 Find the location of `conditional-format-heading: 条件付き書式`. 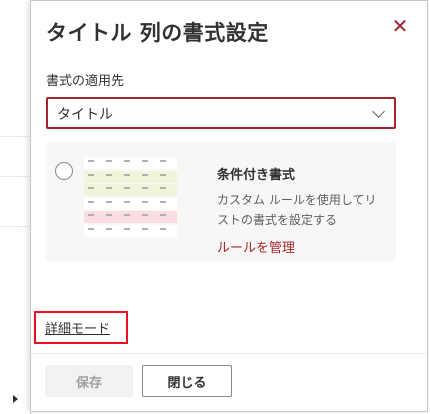

conditional-format-heading: 条件付き書式 is located at coordinates (256, 175).